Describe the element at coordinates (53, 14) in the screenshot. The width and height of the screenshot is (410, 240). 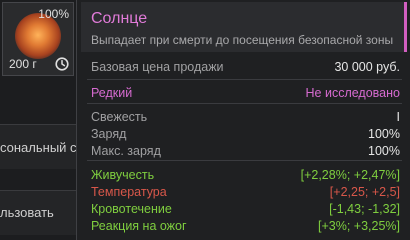
I see `charge-badge: 100%` at that location.